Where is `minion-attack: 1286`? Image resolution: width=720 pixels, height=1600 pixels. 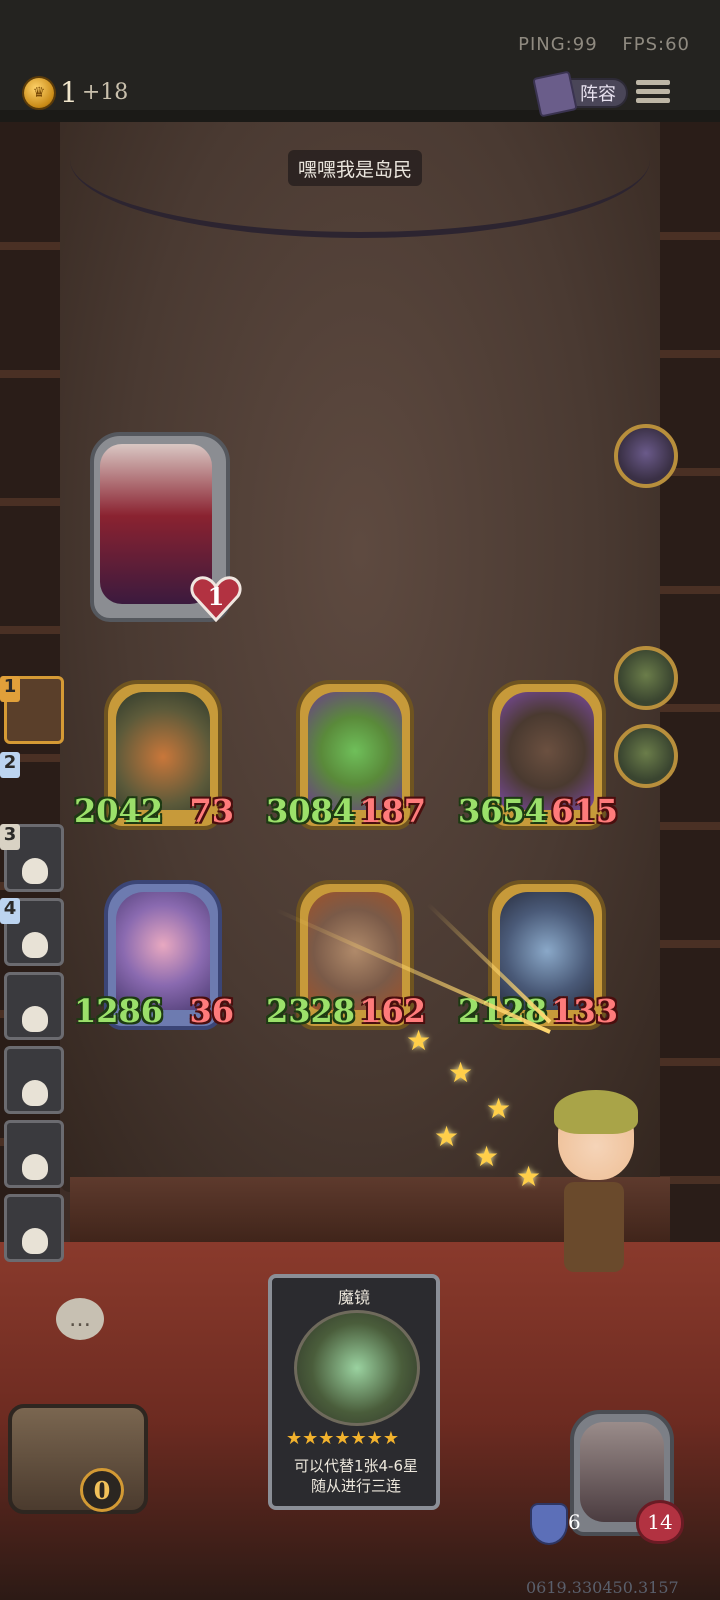 minion-attack: 1286 is located at coordinates (119, 1011).